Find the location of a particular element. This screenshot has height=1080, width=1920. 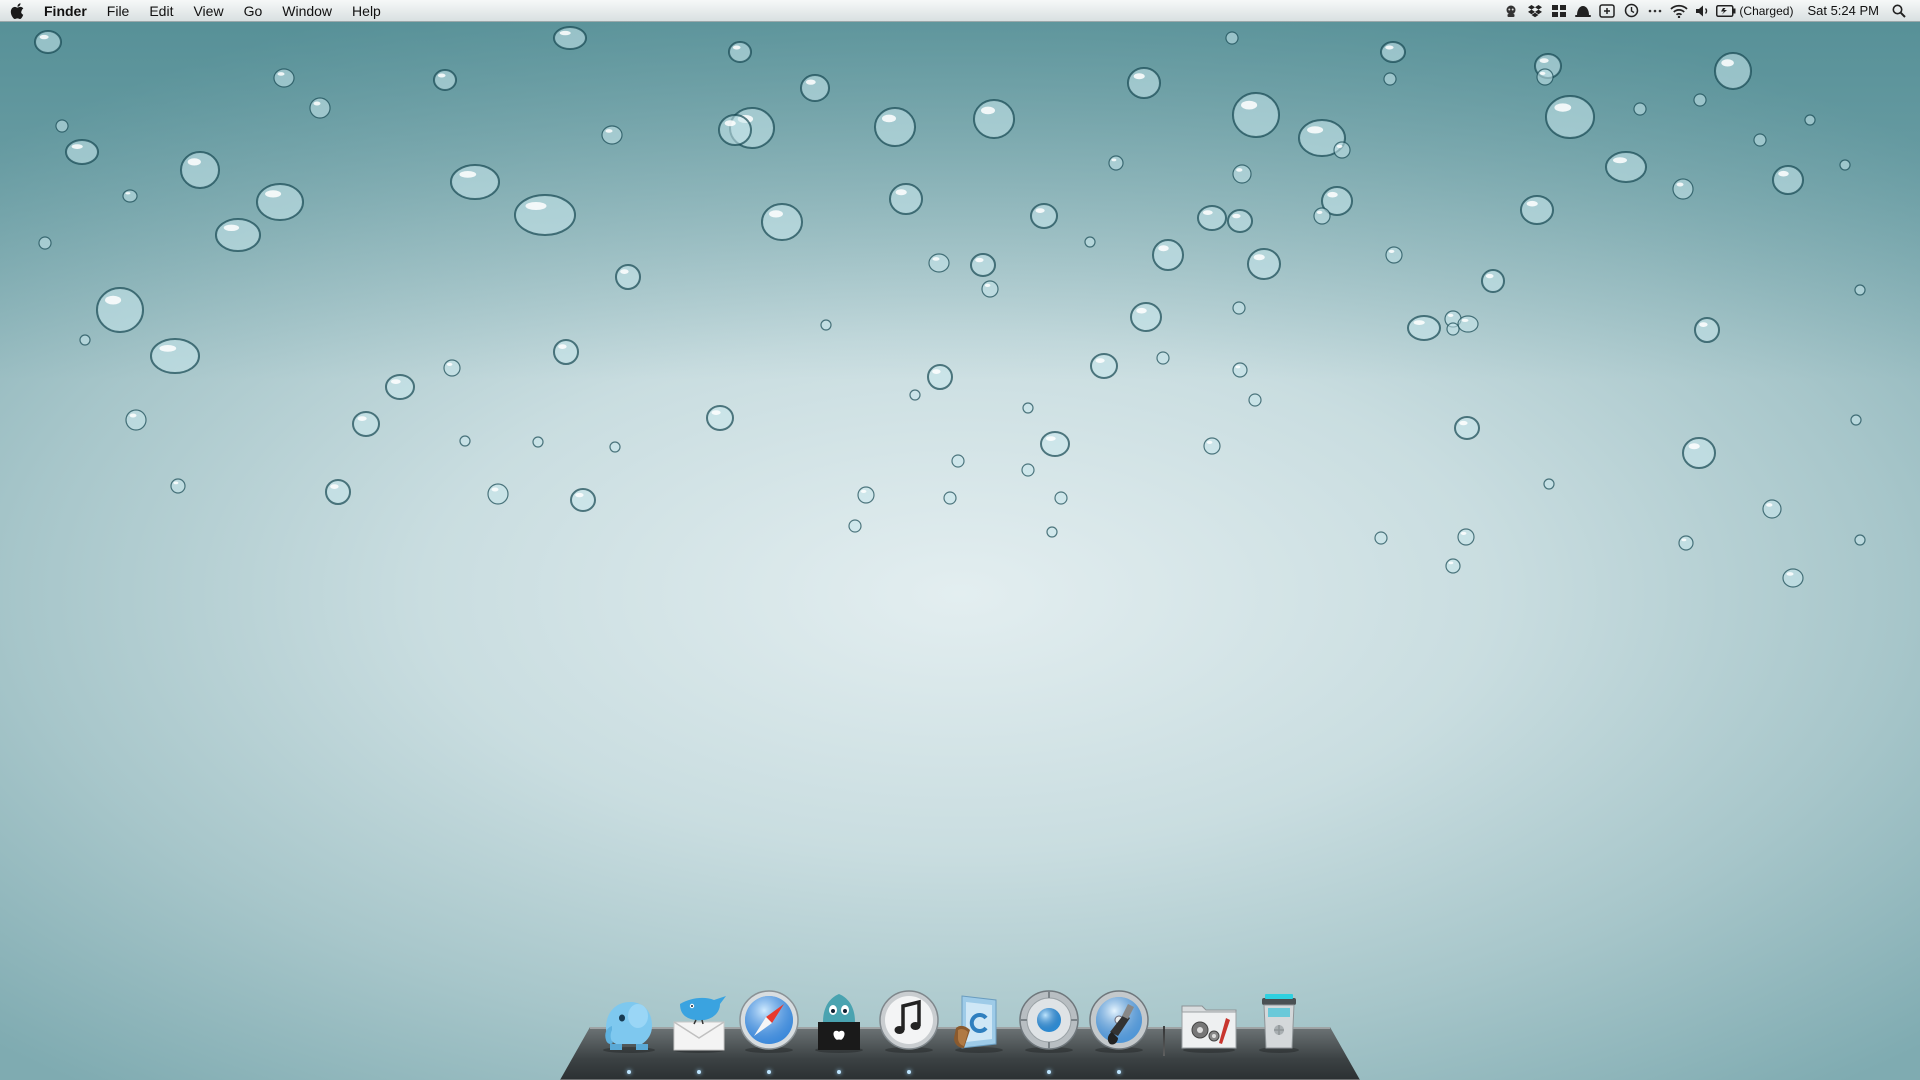

dock-item-lens-app is located at coordinates (1049, 1031).